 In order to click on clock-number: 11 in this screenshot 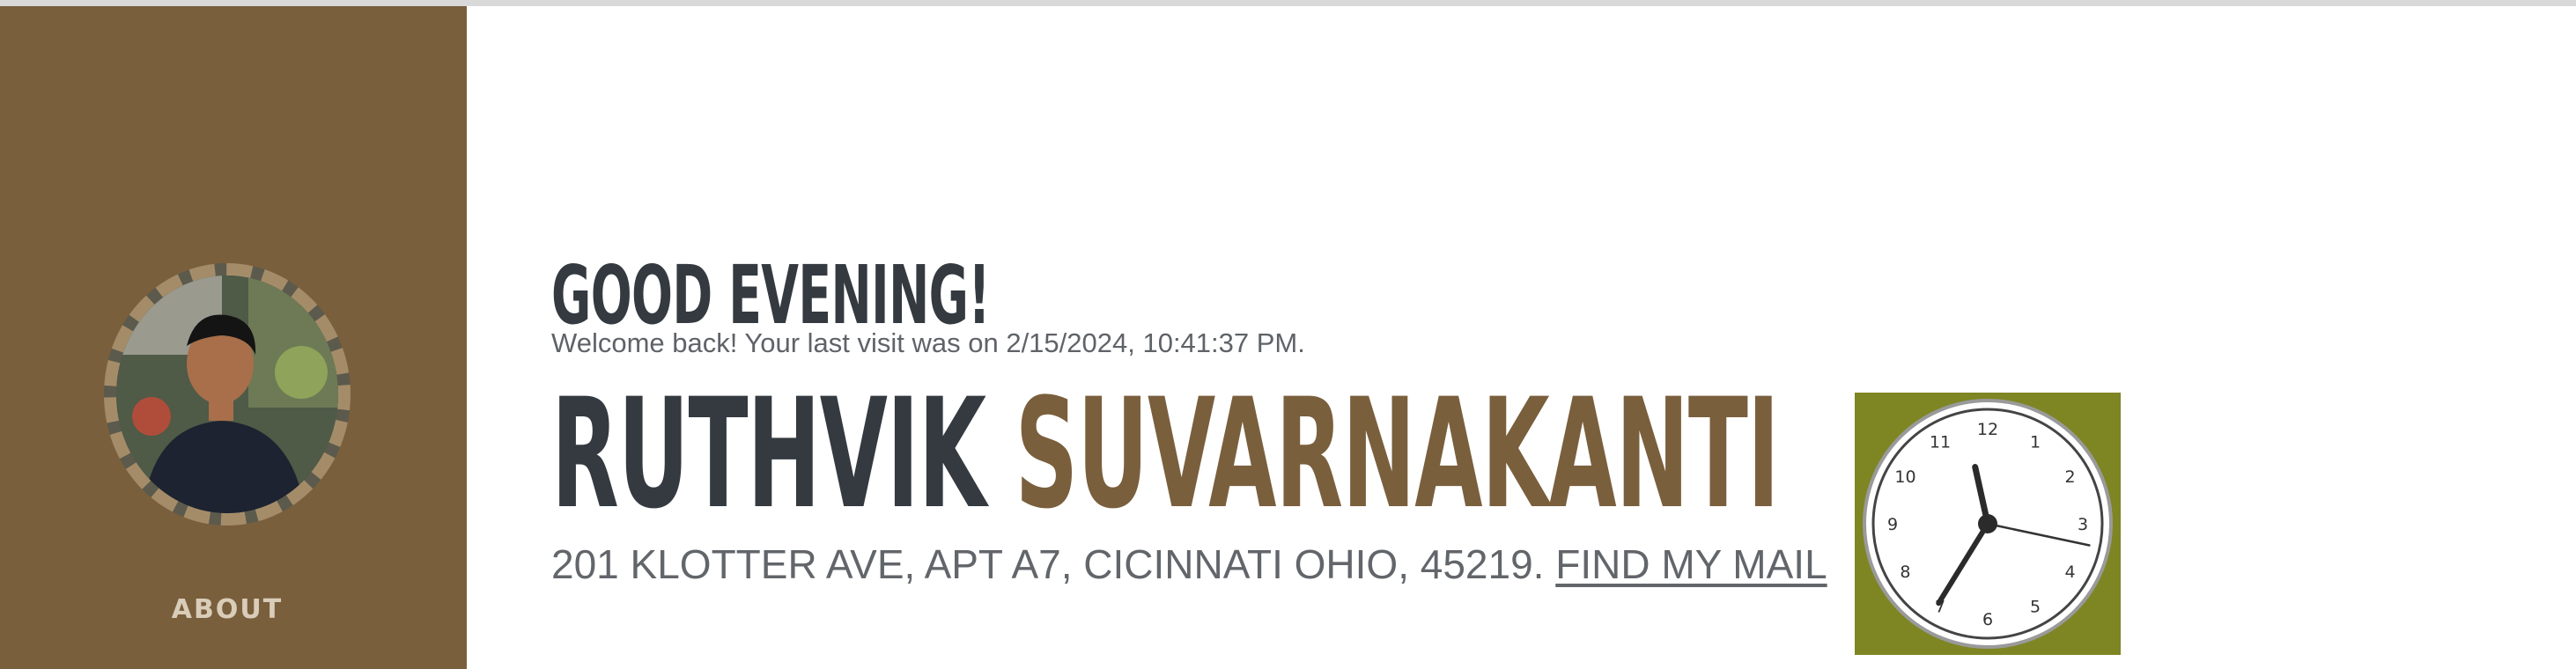, I will do `click(1940, 442)`.